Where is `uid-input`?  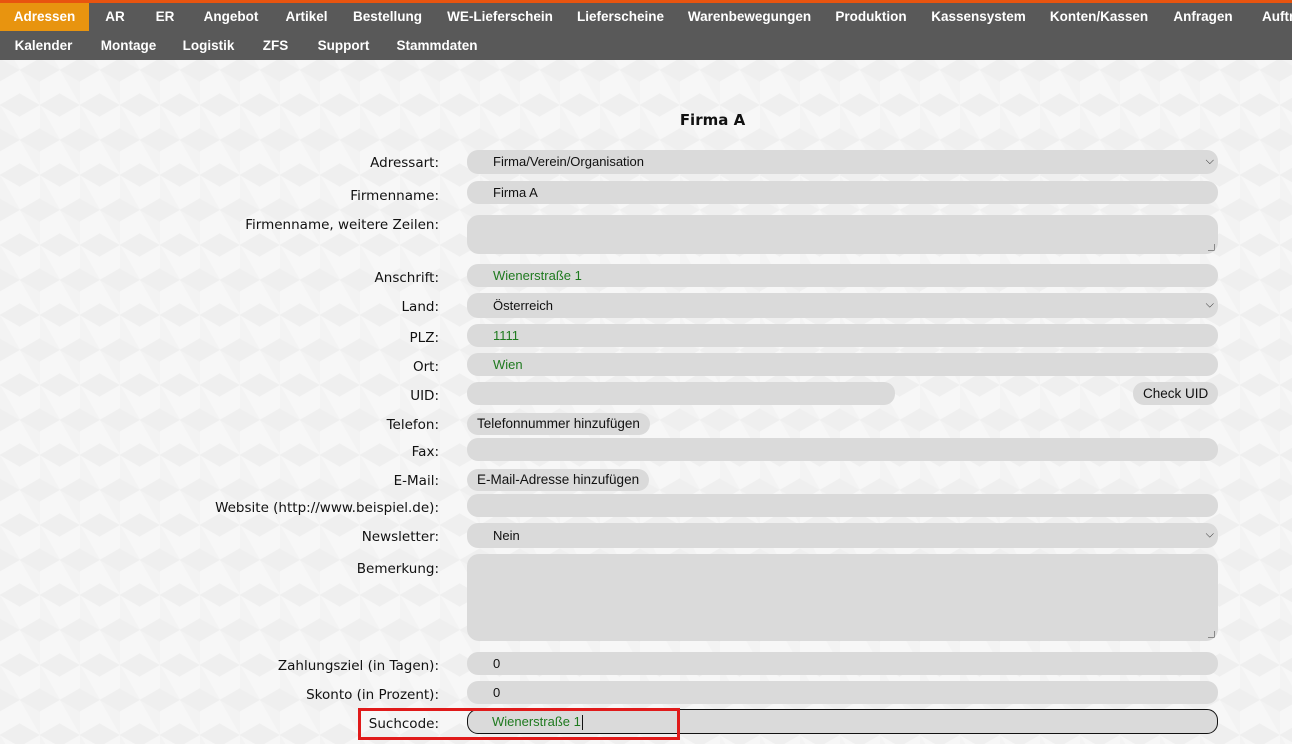
uid-input is located at coordinates (681, 393).